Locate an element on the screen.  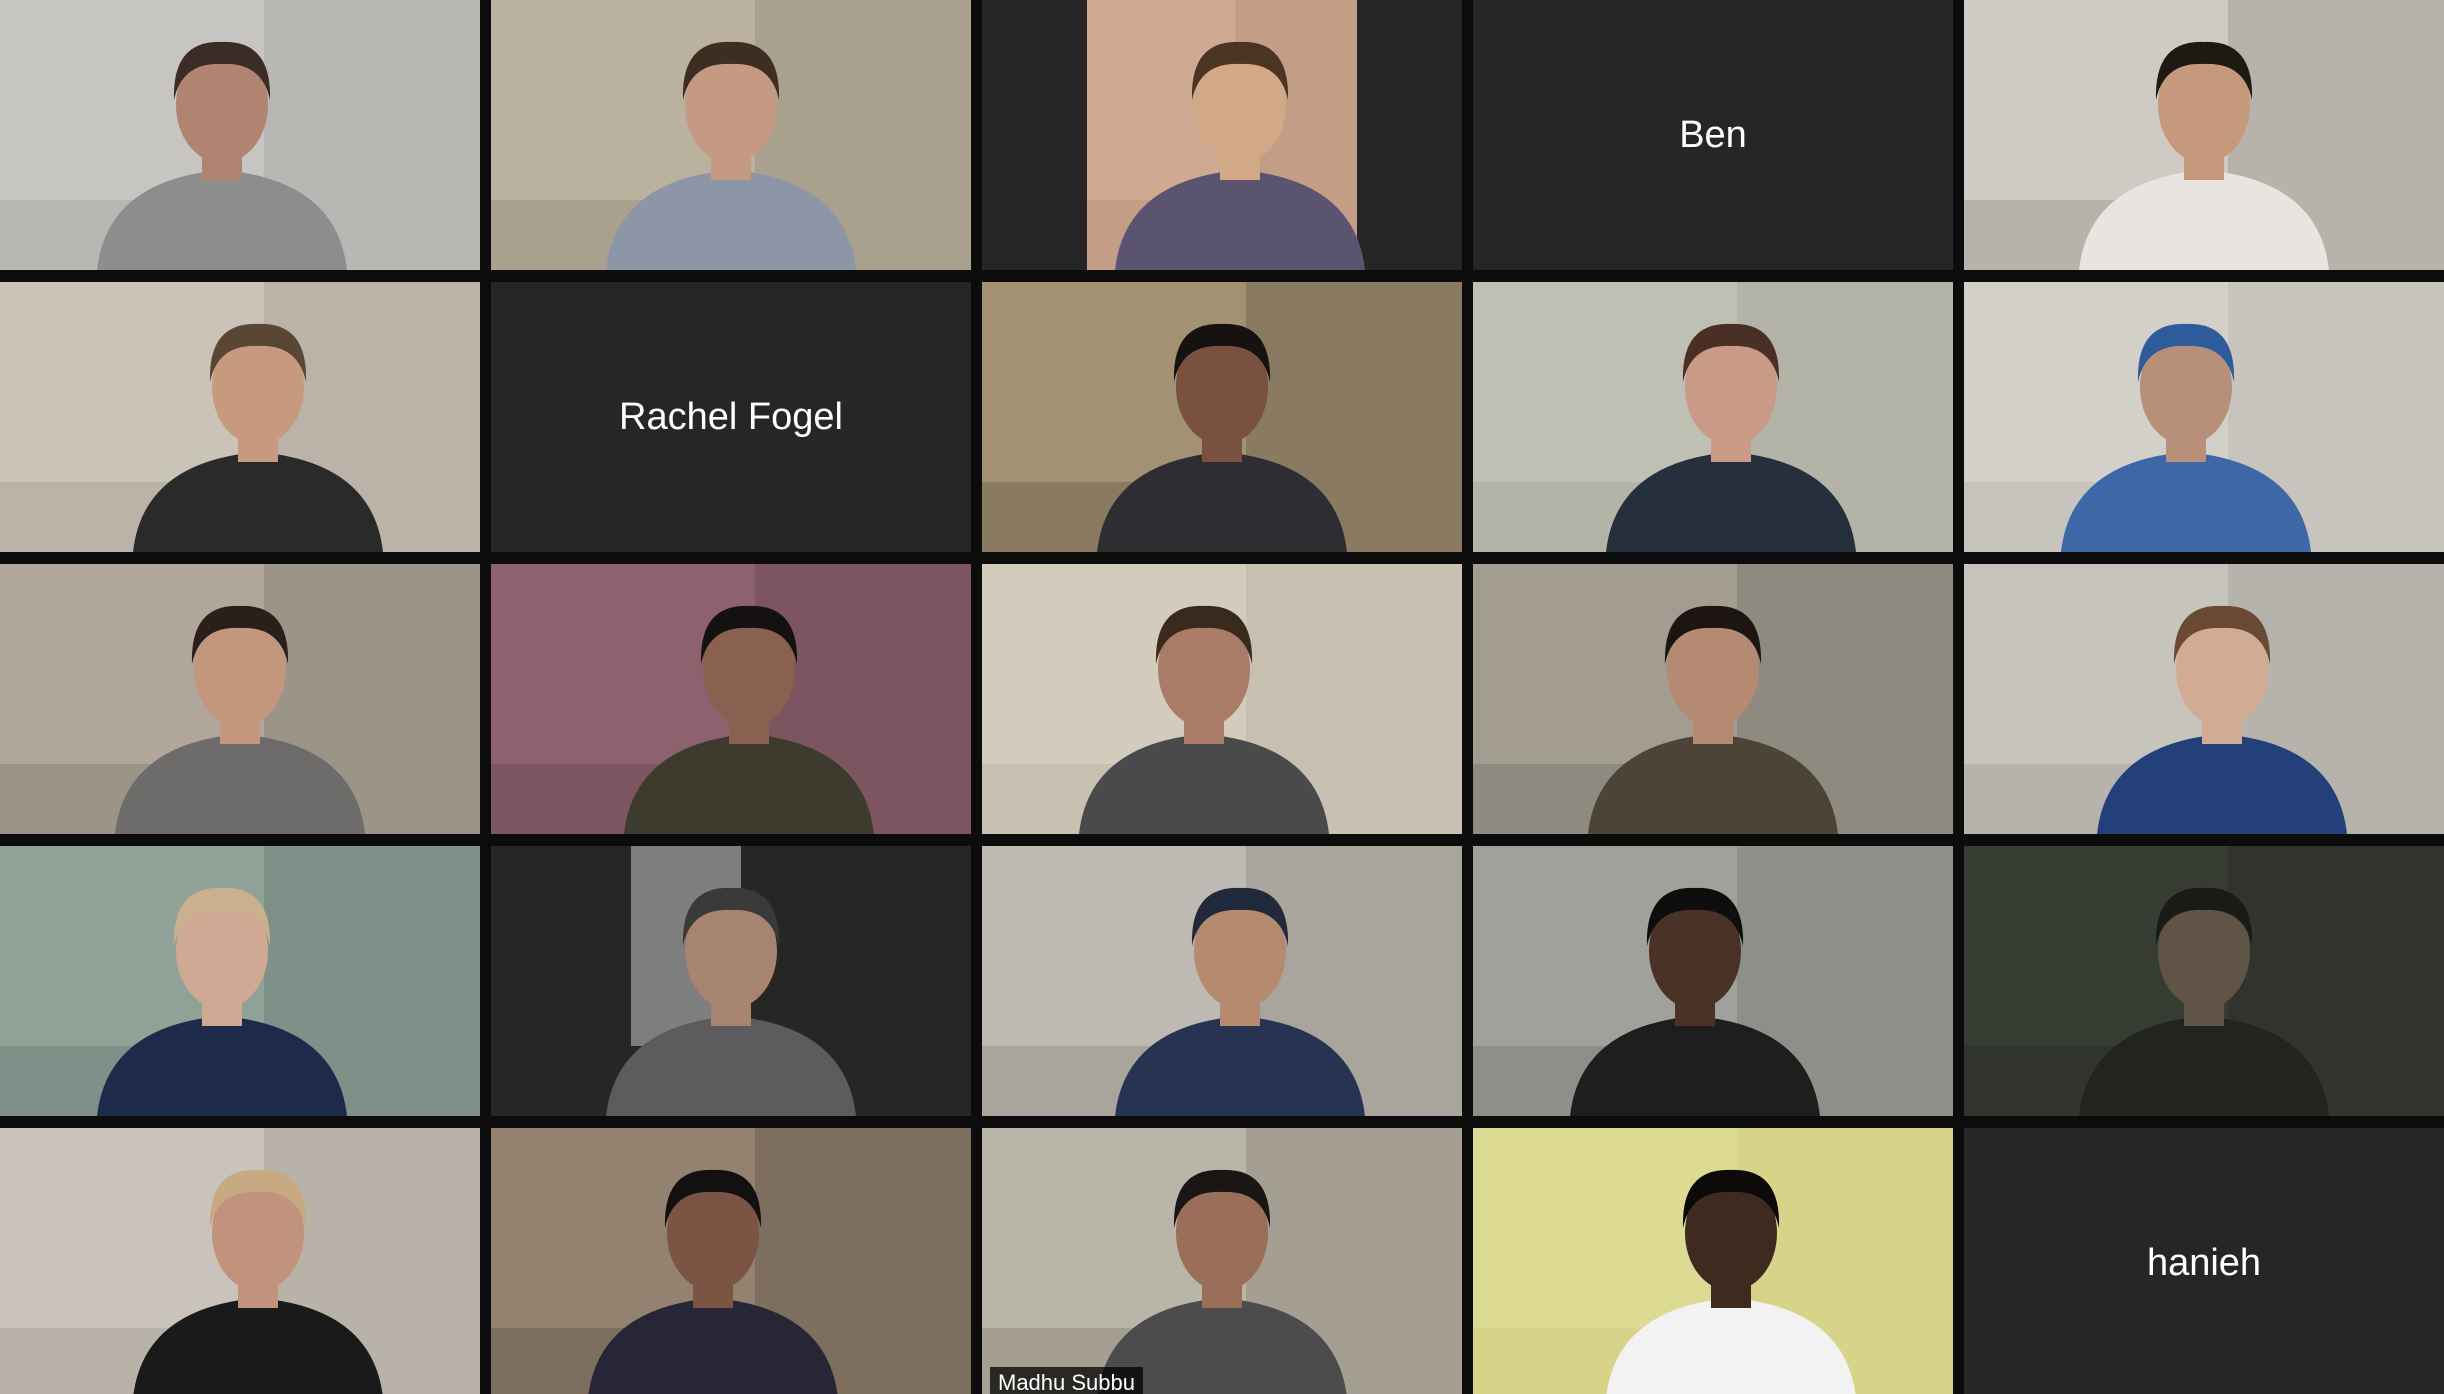
participant-name-label: Madhu Subbu is located at coordinates (1066, 1380).